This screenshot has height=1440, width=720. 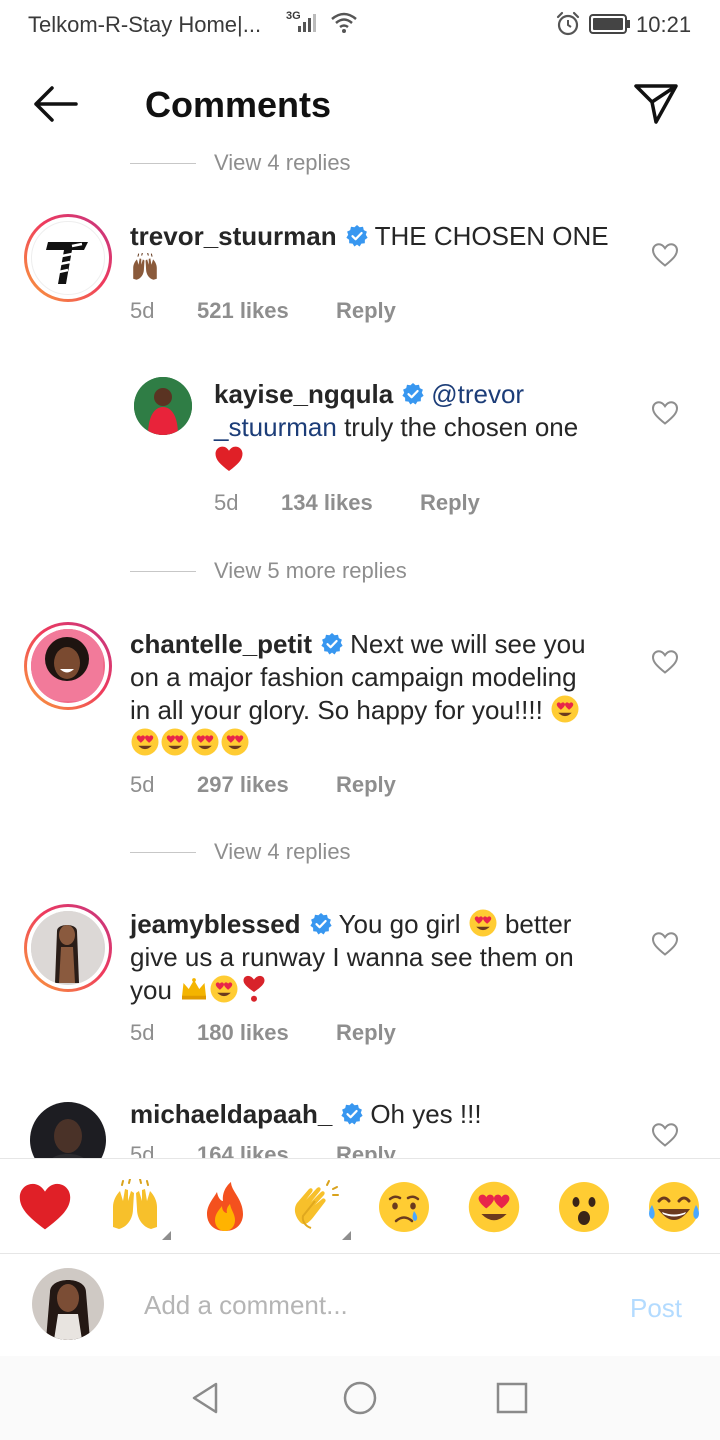 What do you see at coordinates (352, 957) in the screenshot?
I see `comment-text-line2: give us a runway I wanna see them on` at bounding box center [352, 957].